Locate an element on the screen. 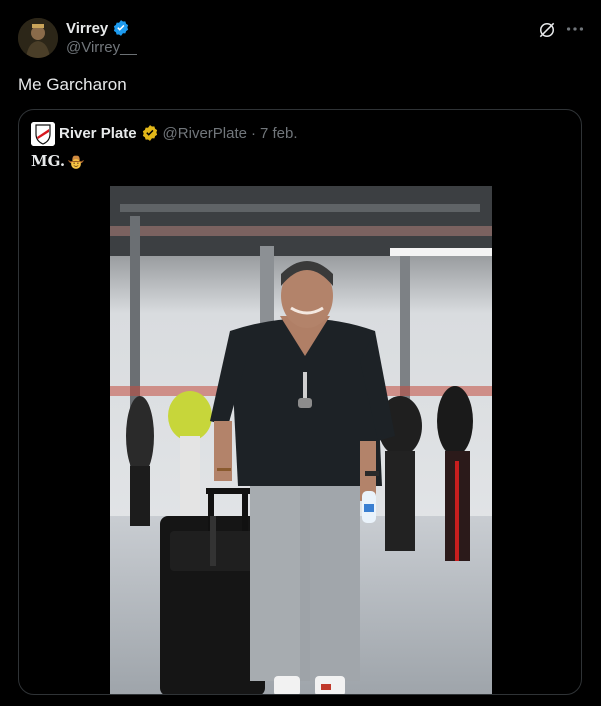  gold-verified-badge-icon is located at coordinates (149, 133).